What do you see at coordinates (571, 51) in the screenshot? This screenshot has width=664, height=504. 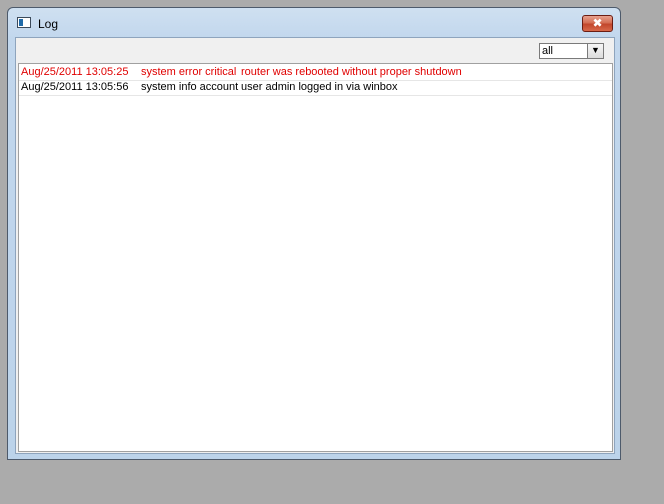 I see `log-filter-select: all ▼` at bounding box center [571, 51].